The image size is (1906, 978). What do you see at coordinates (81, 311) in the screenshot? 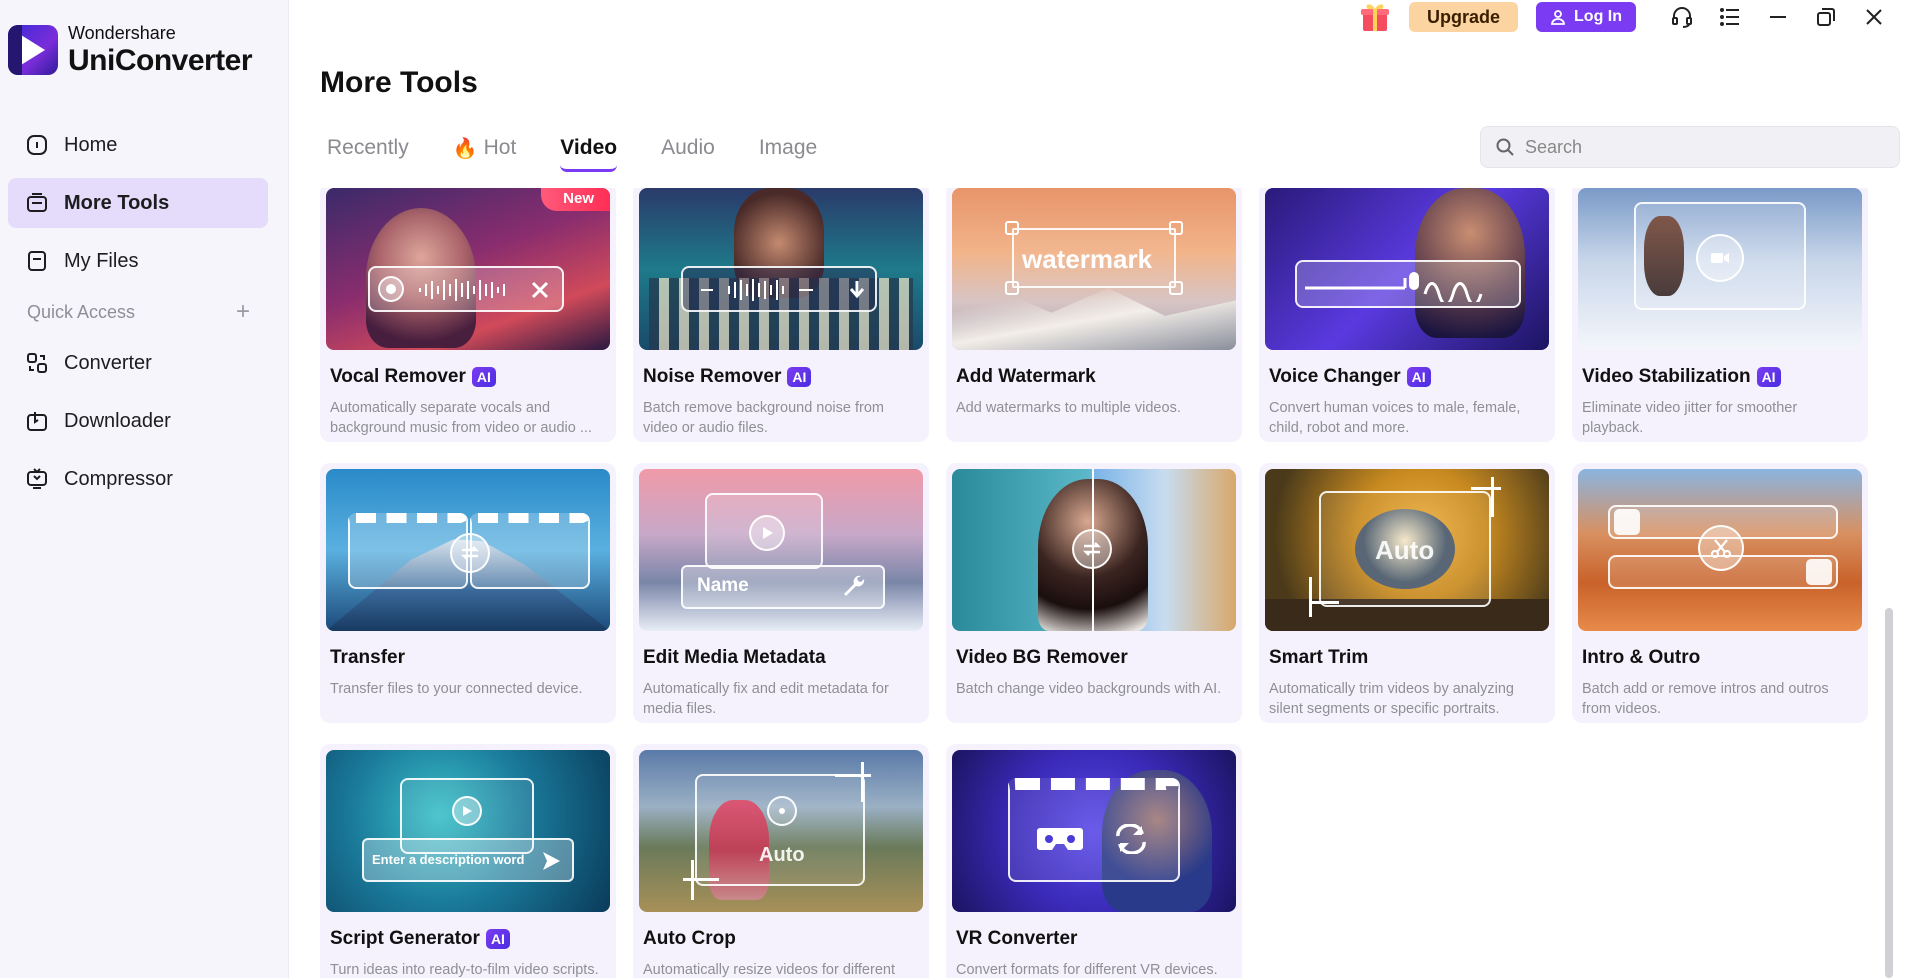
I see `quick-access-label: Quick Access` at bounding box center [81, 311].